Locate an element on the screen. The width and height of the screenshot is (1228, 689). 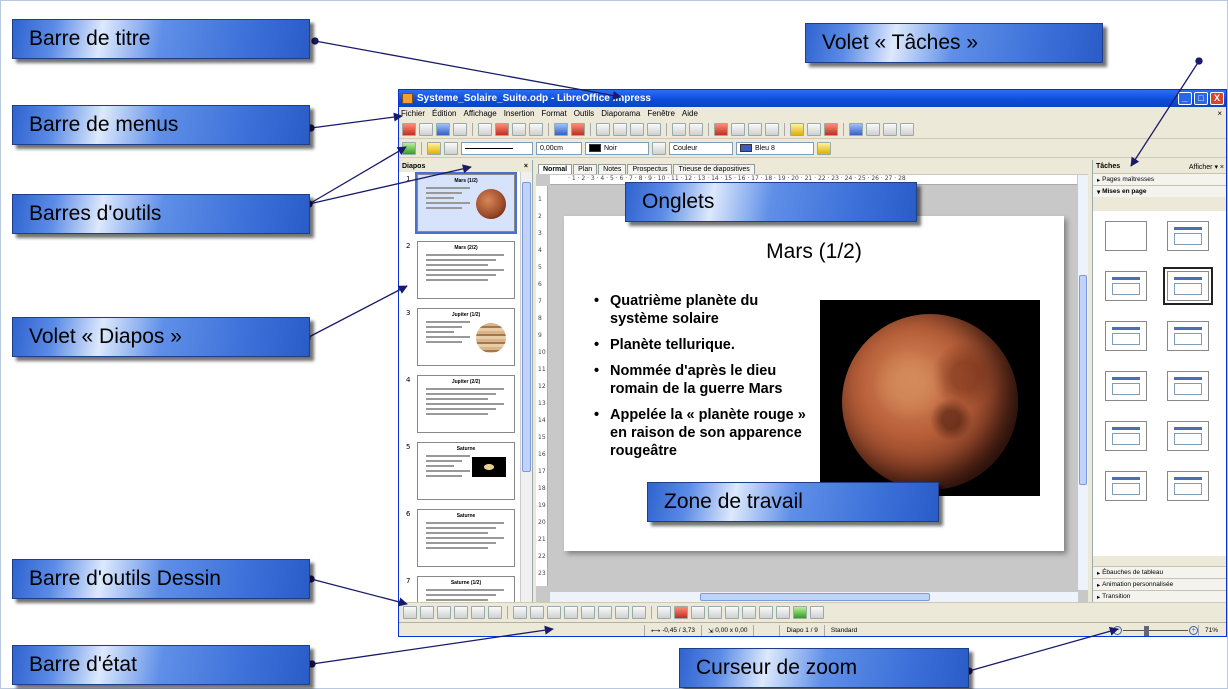
workspace-vertical-scrollbar is located at coordinates (1083, 382).